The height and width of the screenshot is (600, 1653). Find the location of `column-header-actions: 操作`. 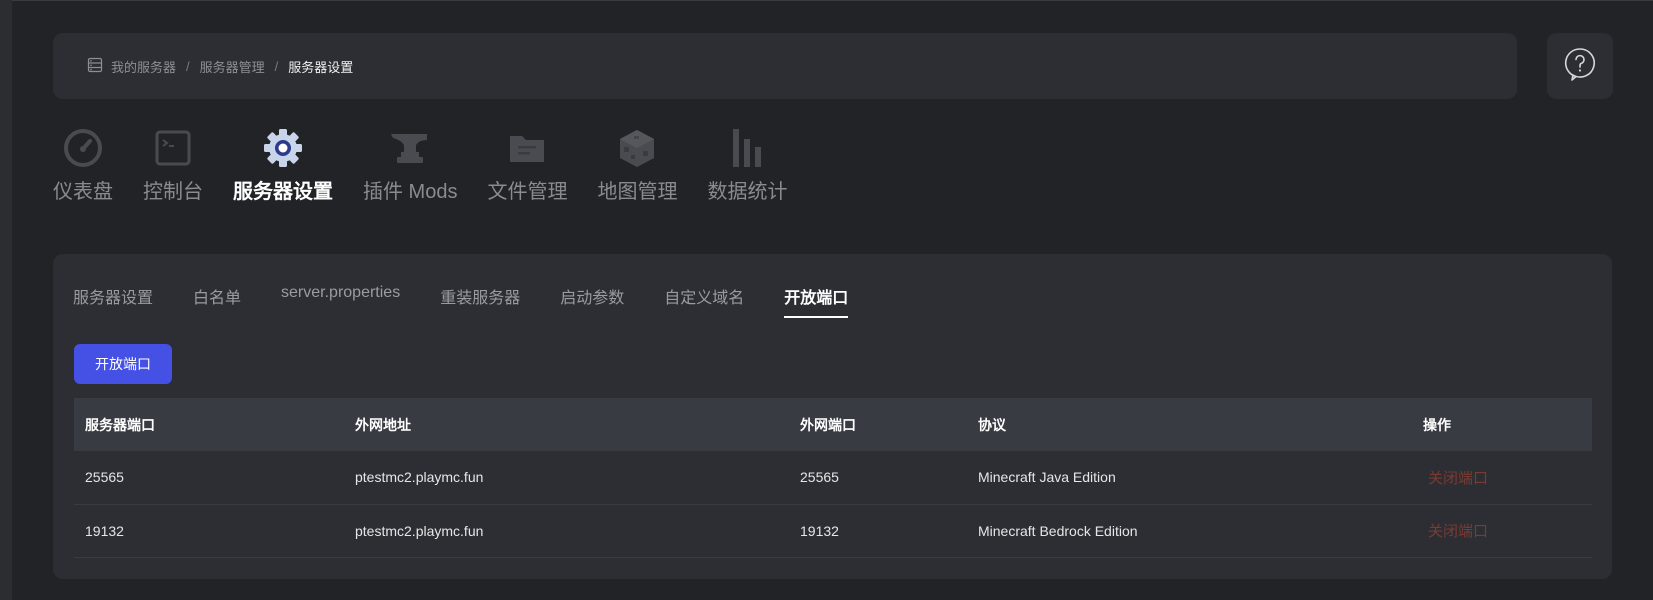

column-header-actions: 操作 is located at coordinates (1437, 424).